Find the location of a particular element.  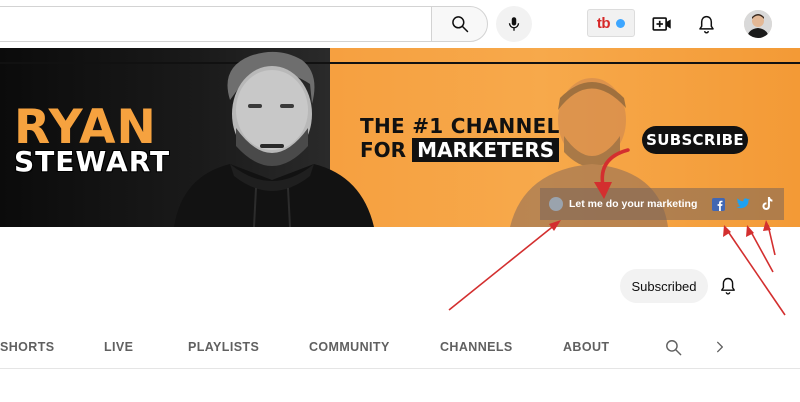

avatar is located at coordinates (758, 24).